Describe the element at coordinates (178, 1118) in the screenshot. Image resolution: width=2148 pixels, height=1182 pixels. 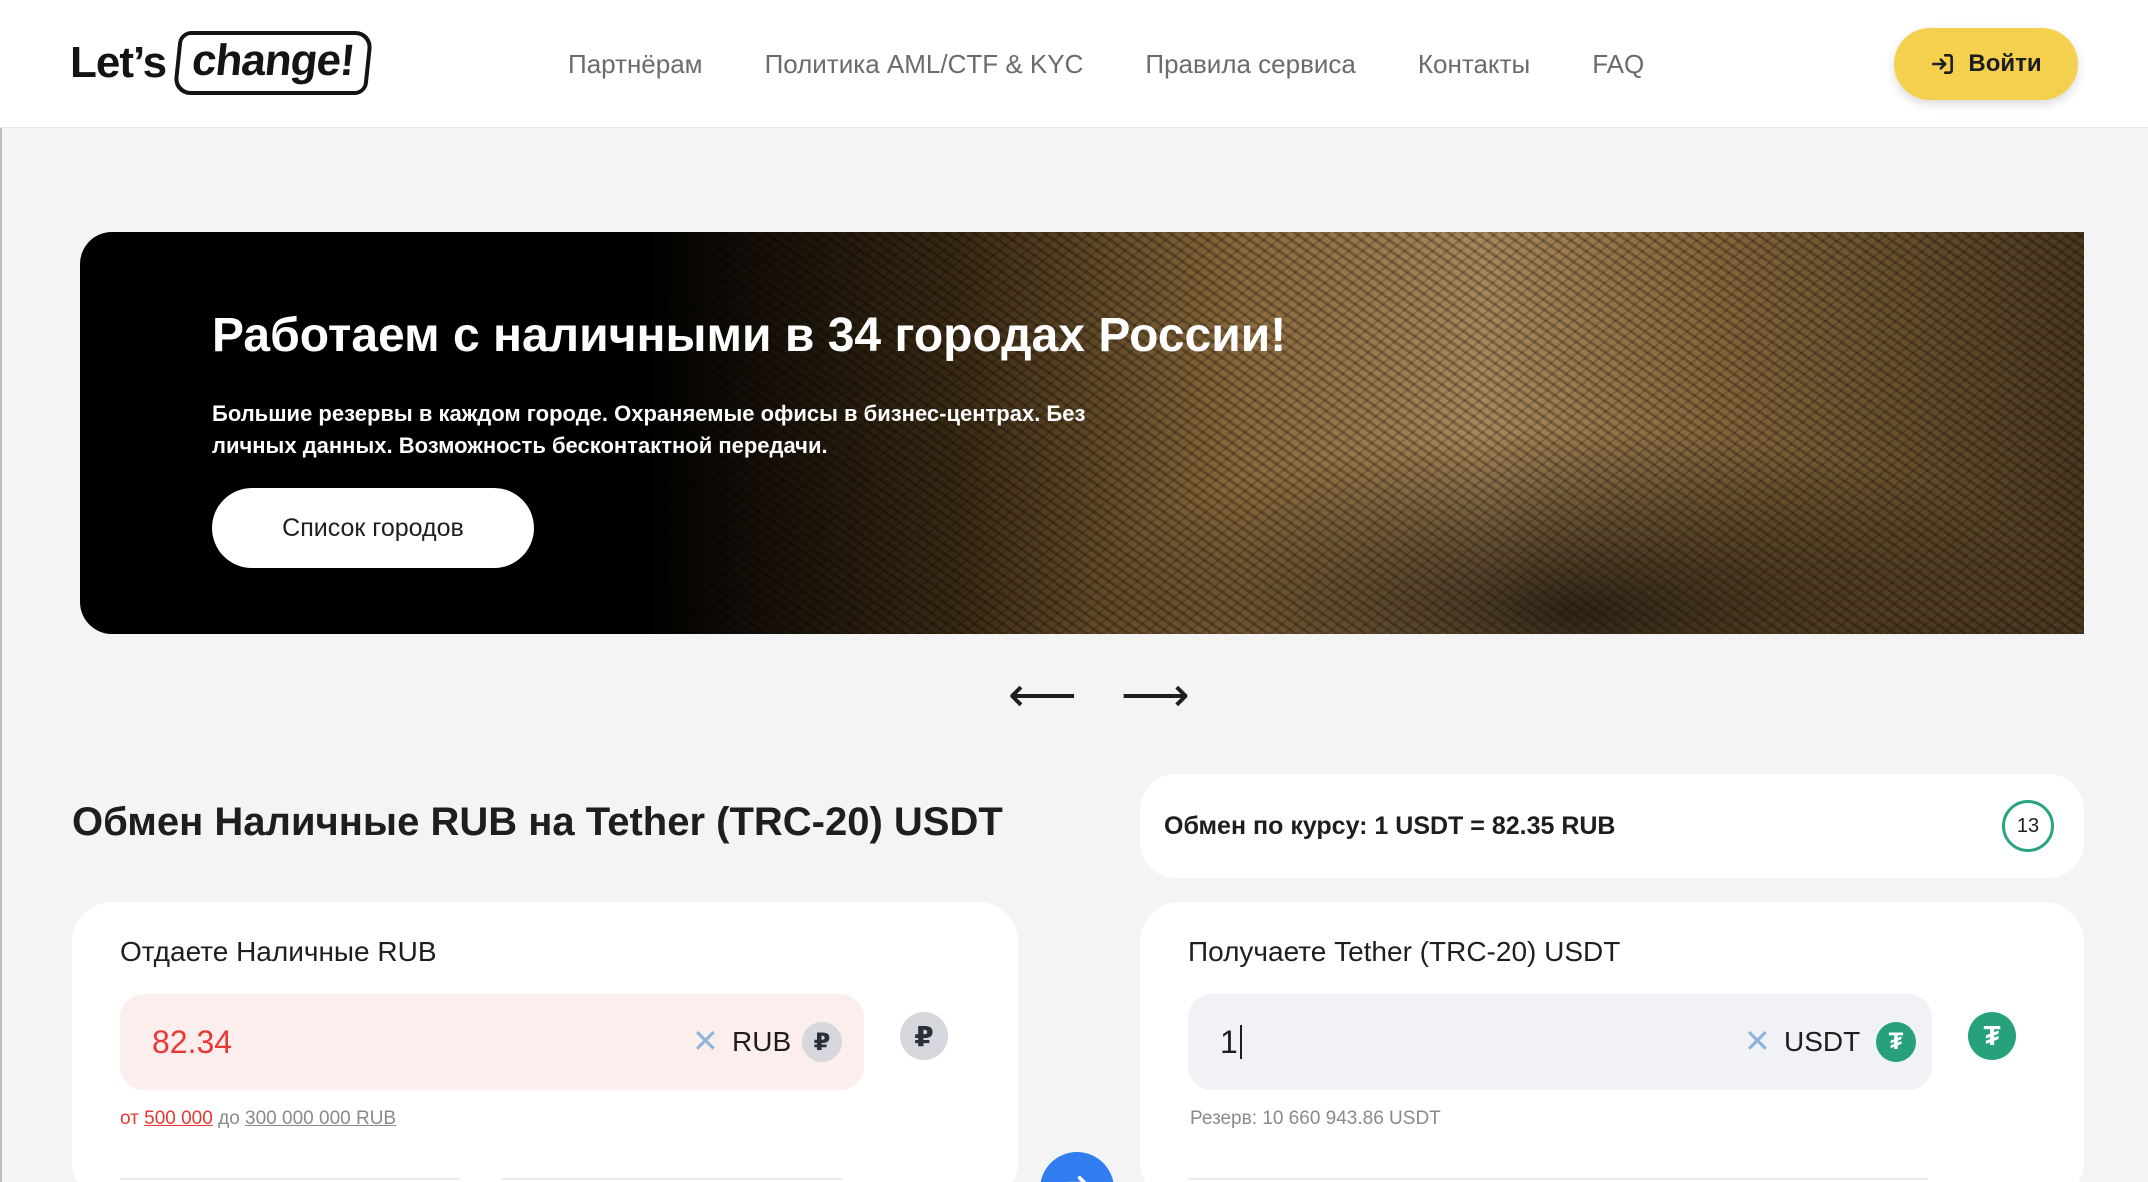
I see `limits-min-link: 500 000` at that location.